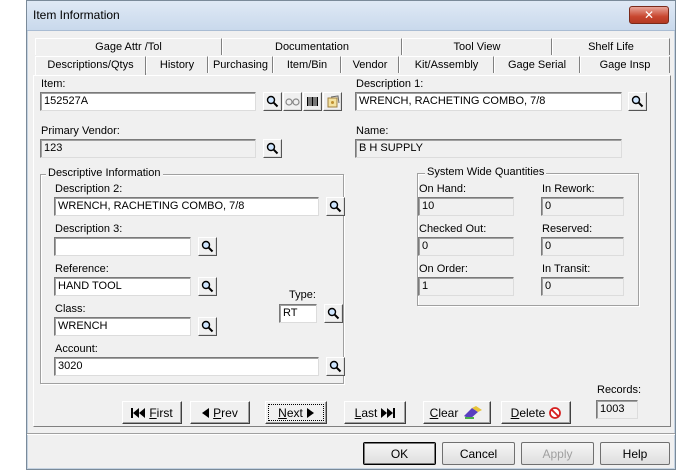  Describe the element at coordinates (82, 269) in the screenshot. I see `reference-label: Reference:` at that location.